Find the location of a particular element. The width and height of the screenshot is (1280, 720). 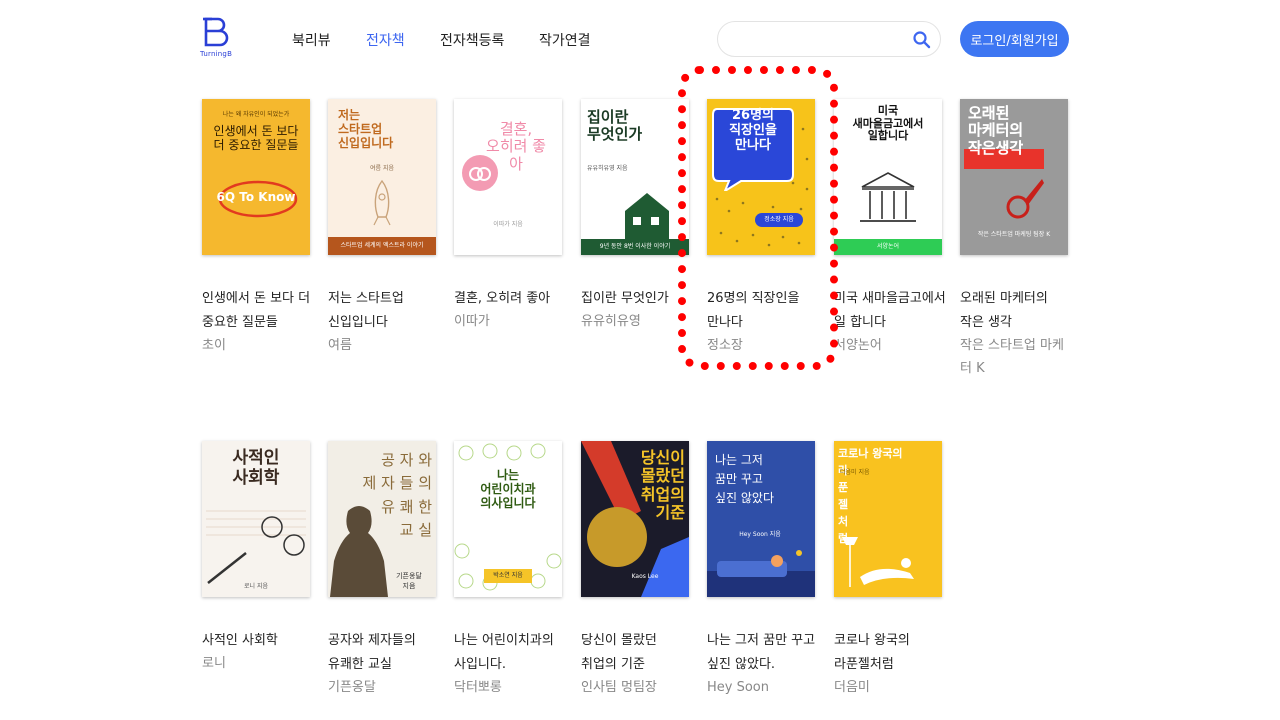

cover-title: 집이란 무엇인가 is located at coordinates (615, 126).